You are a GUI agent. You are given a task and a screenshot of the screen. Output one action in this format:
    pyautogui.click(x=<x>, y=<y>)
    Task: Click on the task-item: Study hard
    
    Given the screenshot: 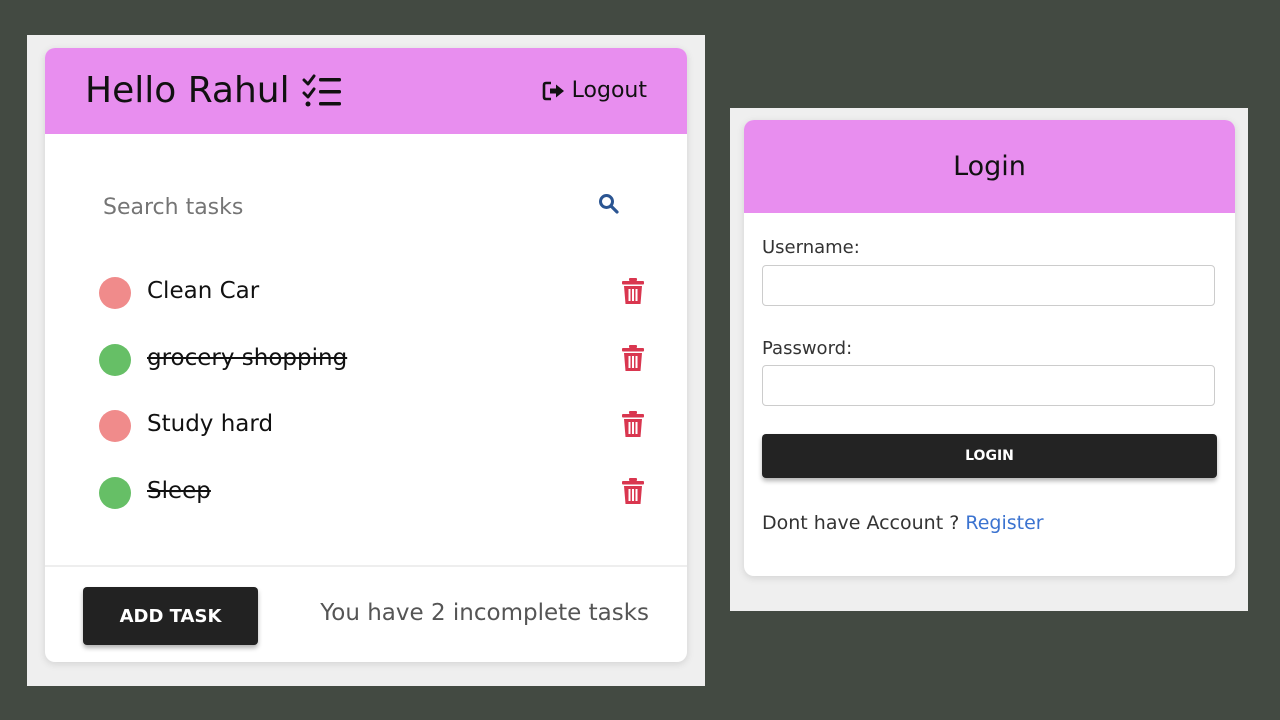 What is the action you would take?
    pyautogui.click(x=371, y=440)
    